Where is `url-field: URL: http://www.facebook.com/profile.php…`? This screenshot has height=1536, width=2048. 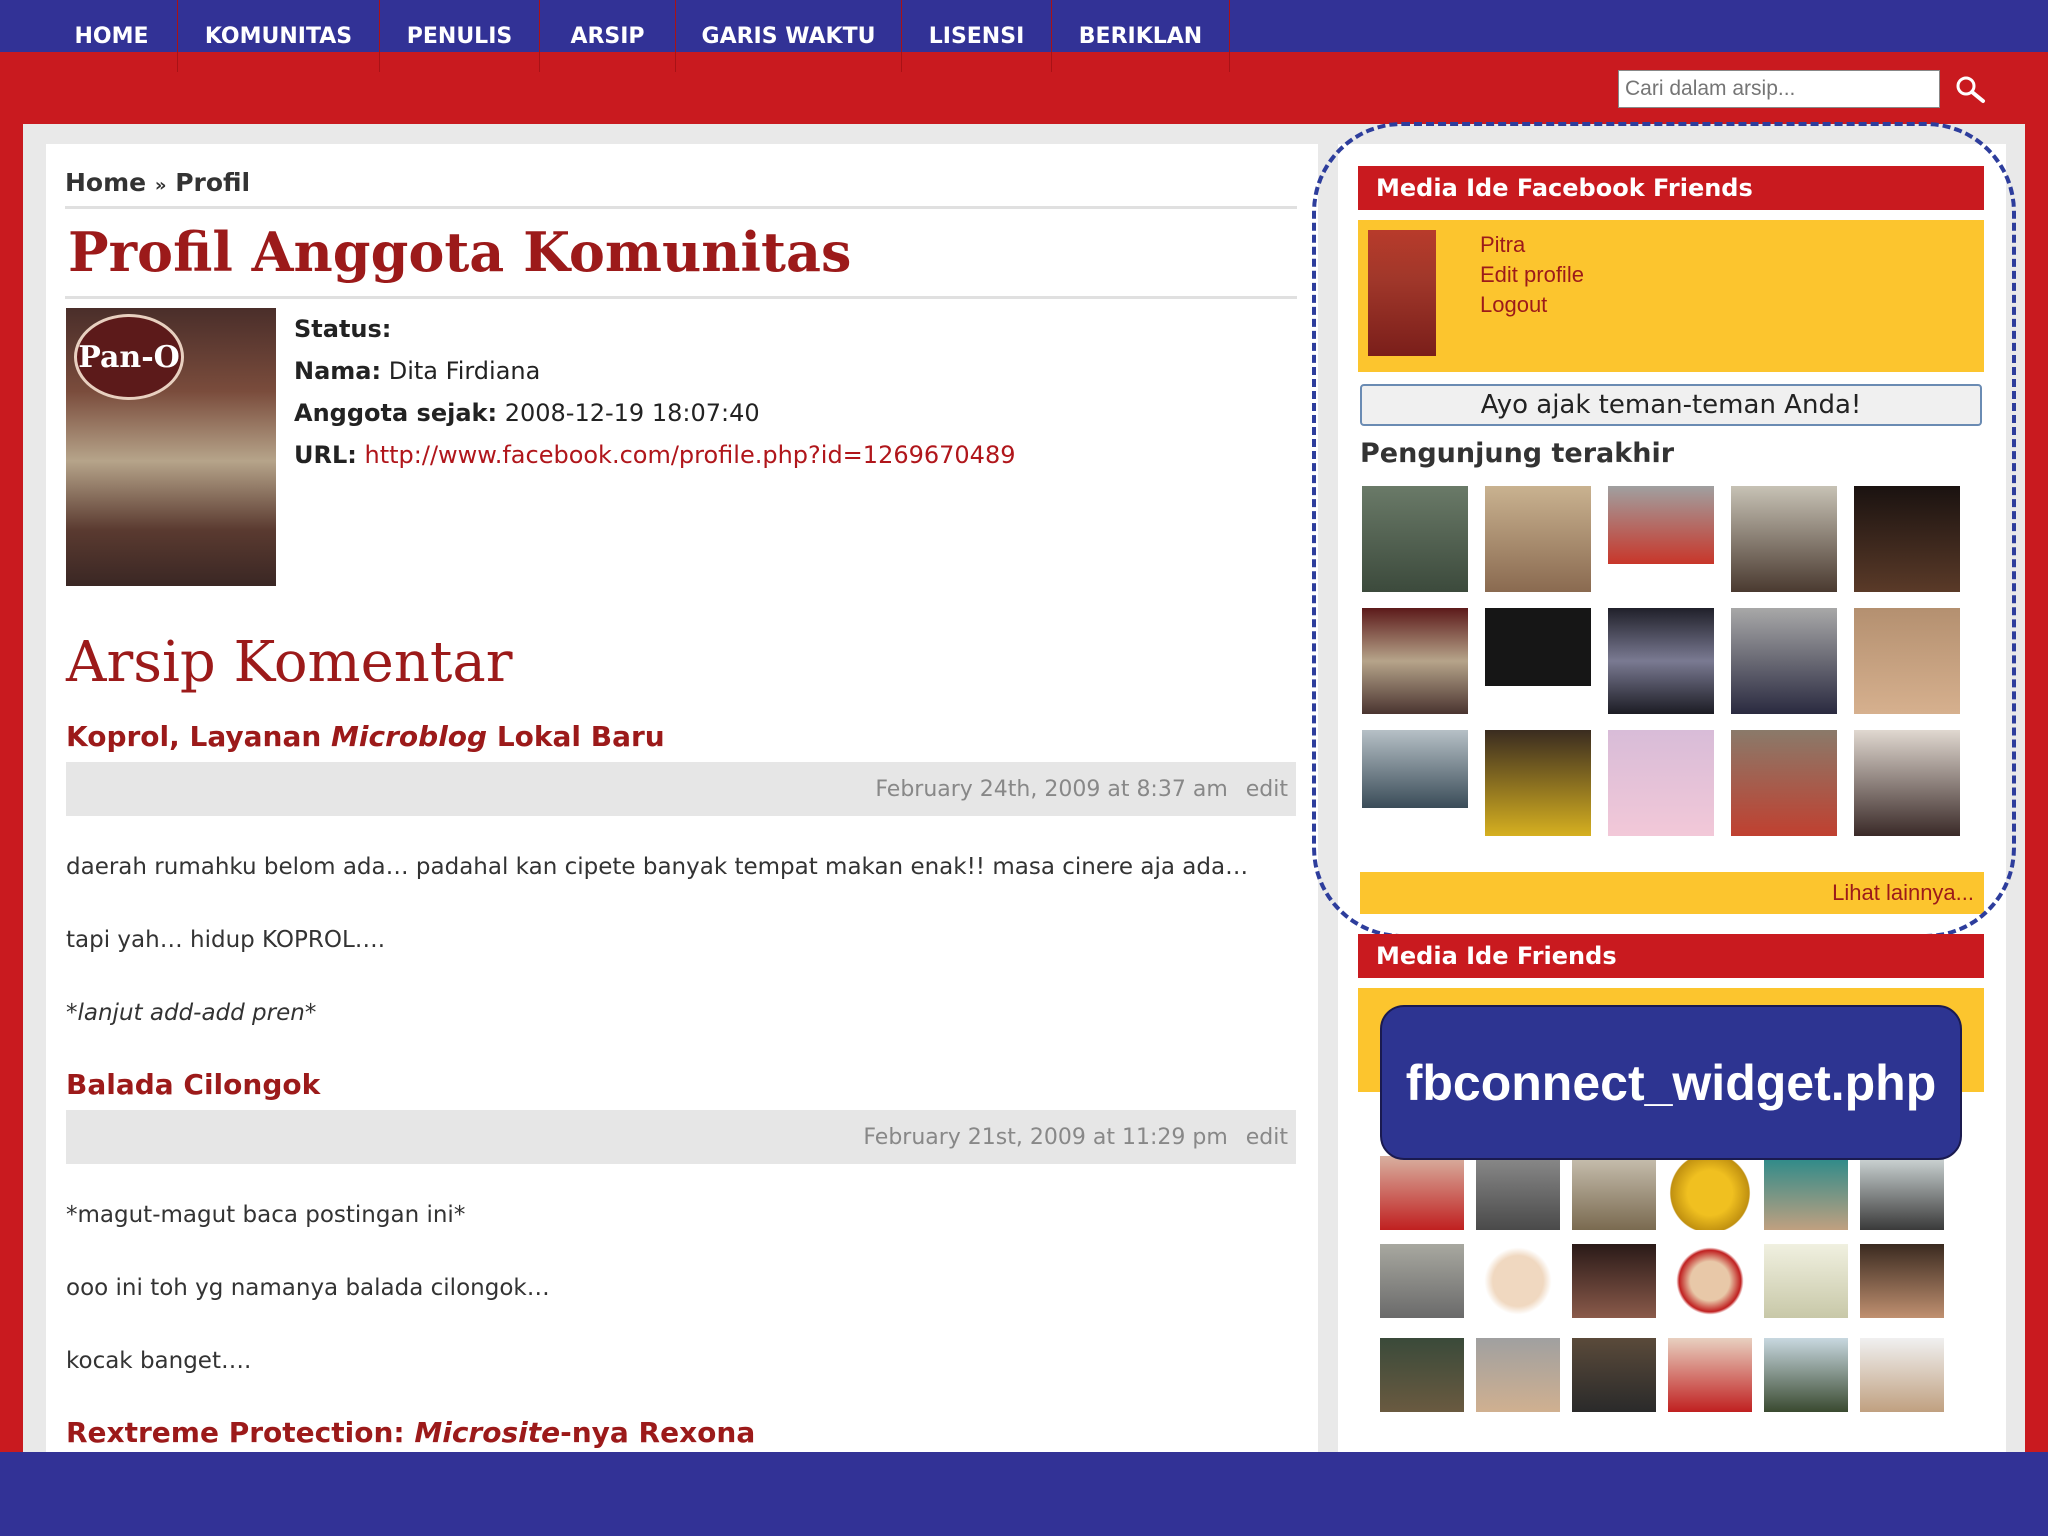
url-field: URL: http://www.facebook.com/profile.php… is located at coordinates (655, 455).